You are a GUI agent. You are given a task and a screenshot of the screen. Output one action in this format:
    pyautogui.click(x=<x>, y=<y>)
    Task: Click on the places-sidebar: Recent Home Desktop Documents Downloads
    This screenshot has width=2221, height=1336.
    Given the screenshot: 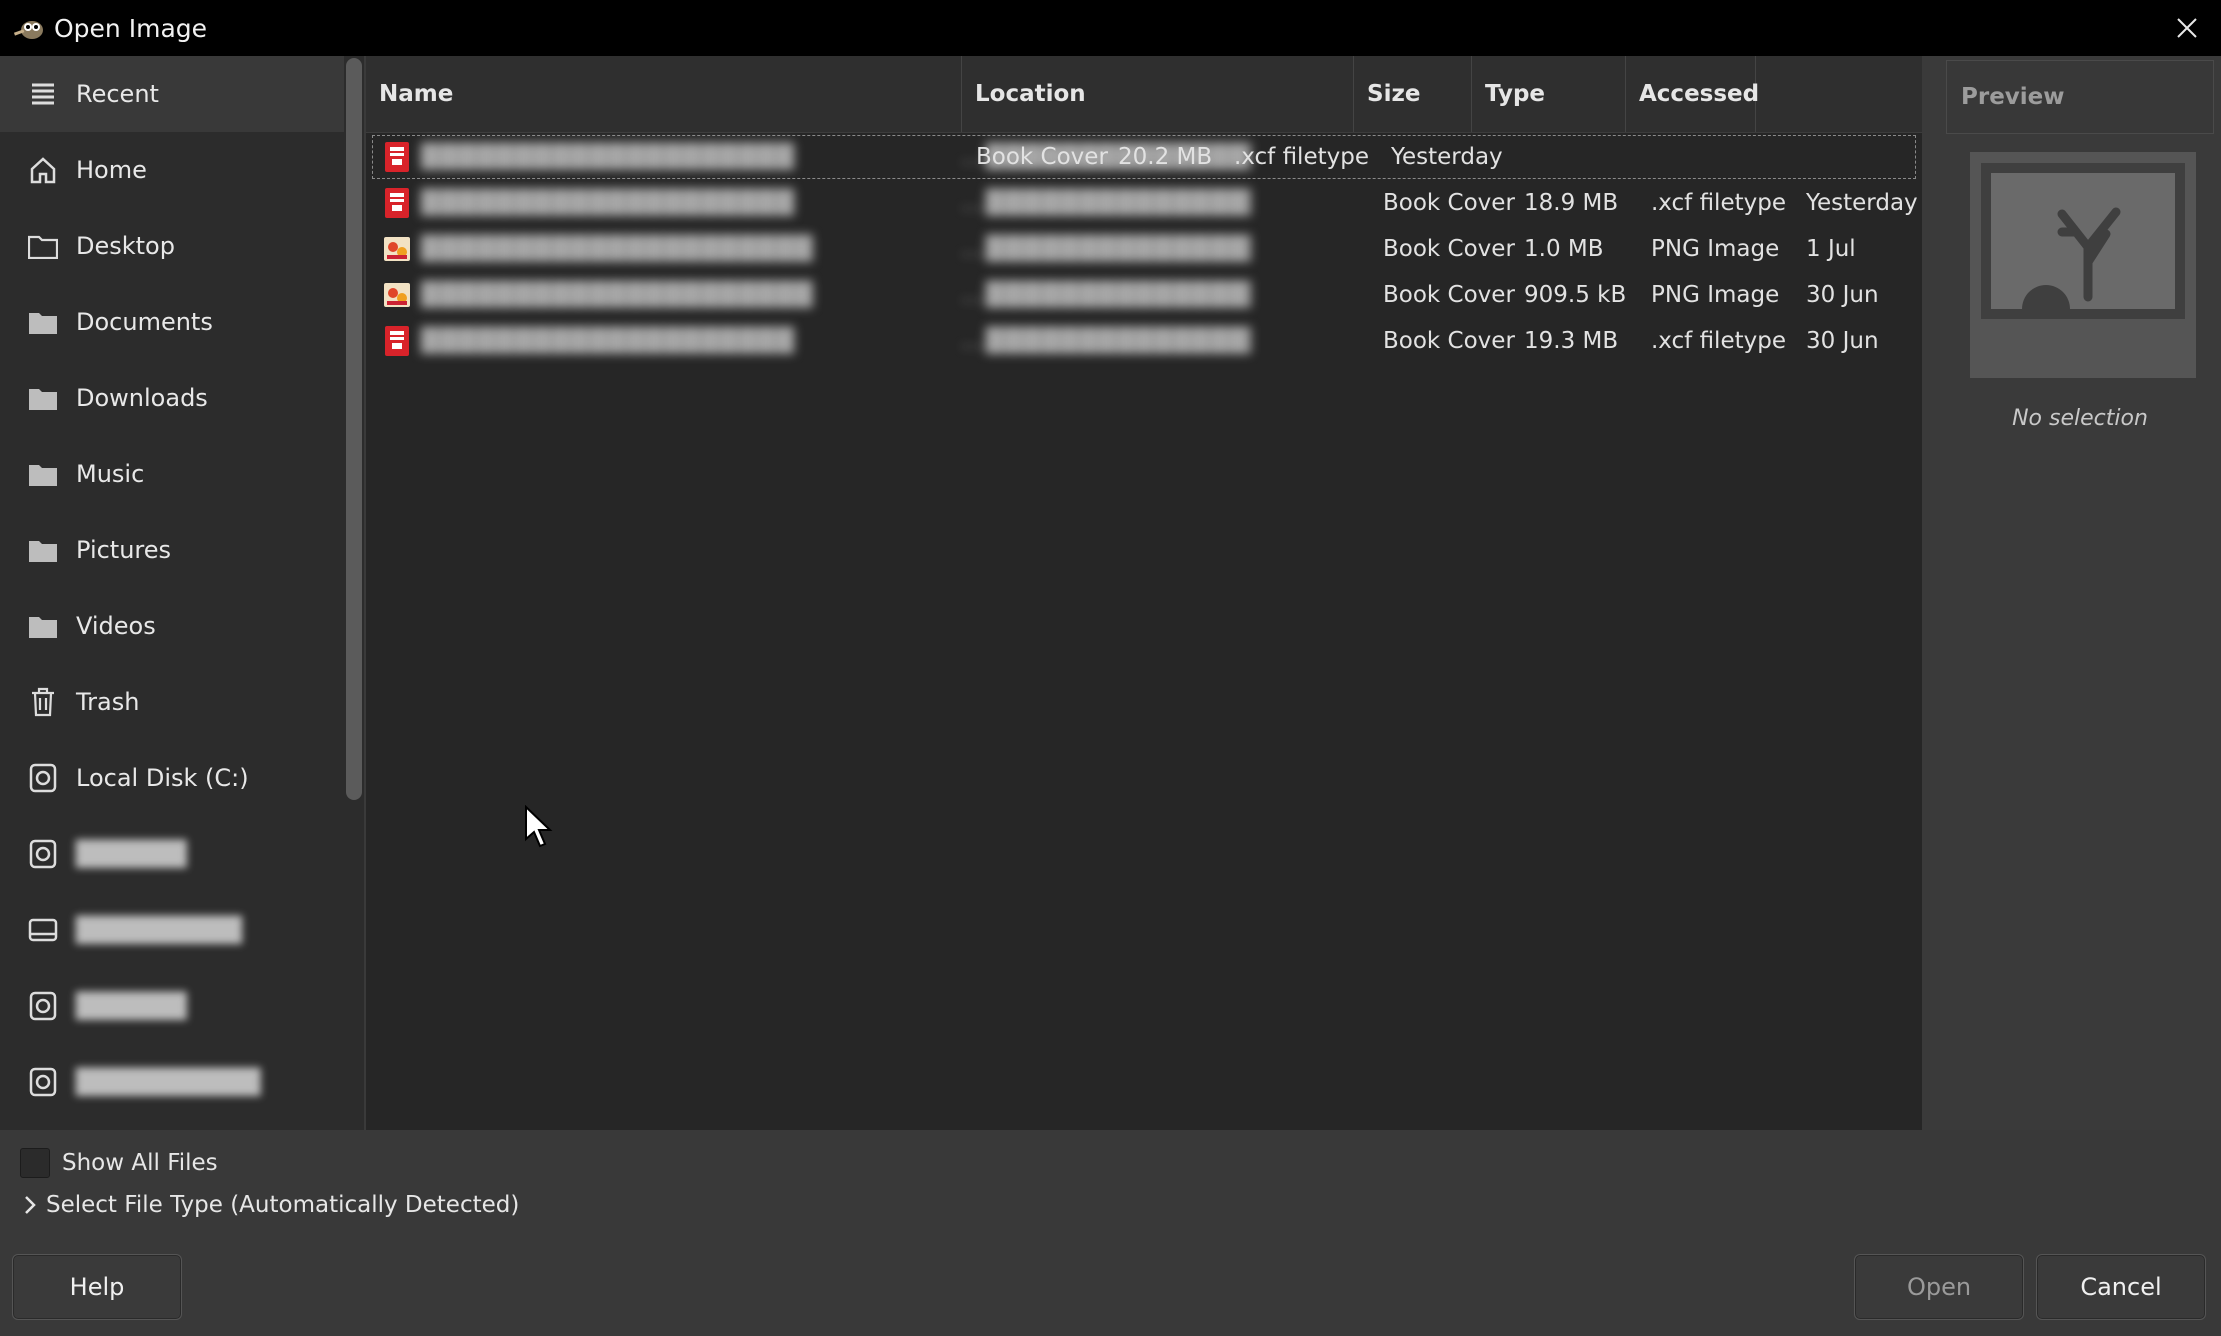 What is the action you would take?
    pyautogui.click(x=172, y=593)
    